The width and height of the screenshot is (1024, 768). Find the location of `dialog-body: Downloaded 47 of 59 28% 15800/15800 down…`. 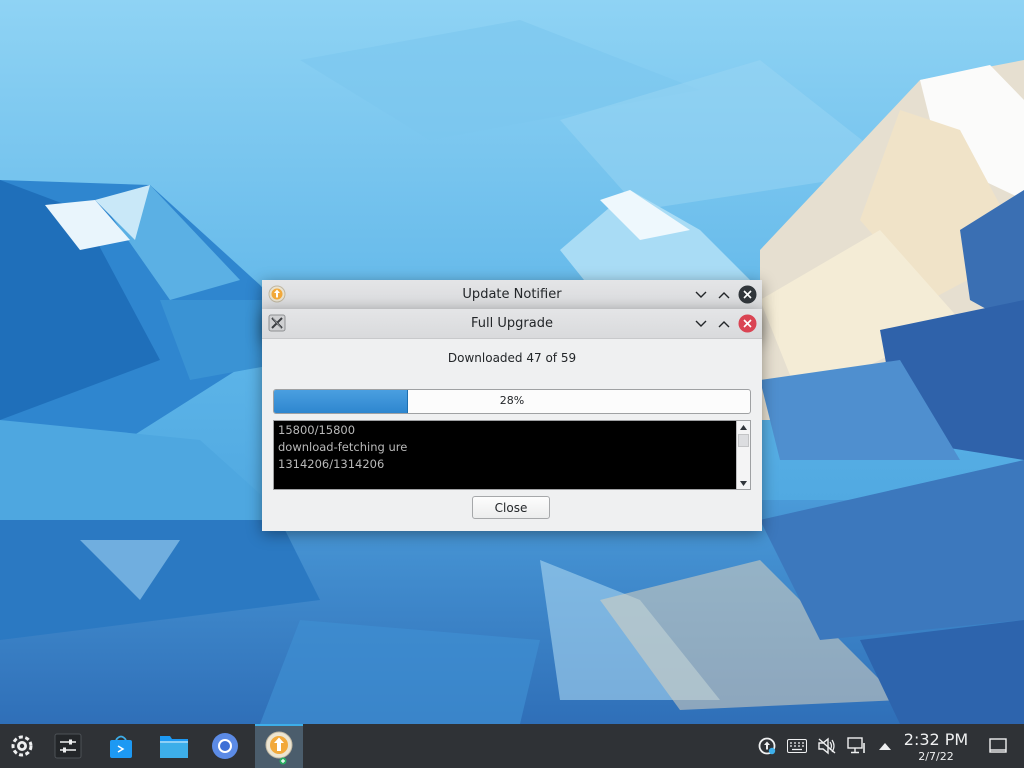

dialog-body: Downloaded 47 of 59 28% 15800/15800 down… is located at coordinates (512, 435).